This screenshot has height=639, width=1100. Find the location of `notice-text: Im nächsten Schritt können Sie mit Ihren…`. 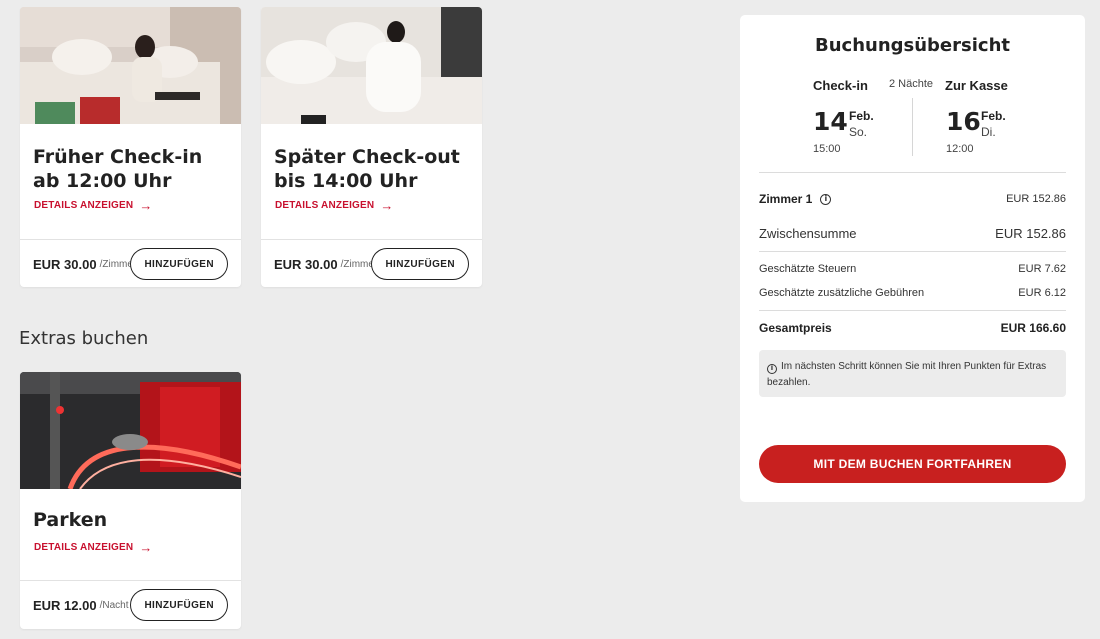

notice-text: Im nächsten Schritt können Sie mit Ihren… is located at coordinates (907, 374).